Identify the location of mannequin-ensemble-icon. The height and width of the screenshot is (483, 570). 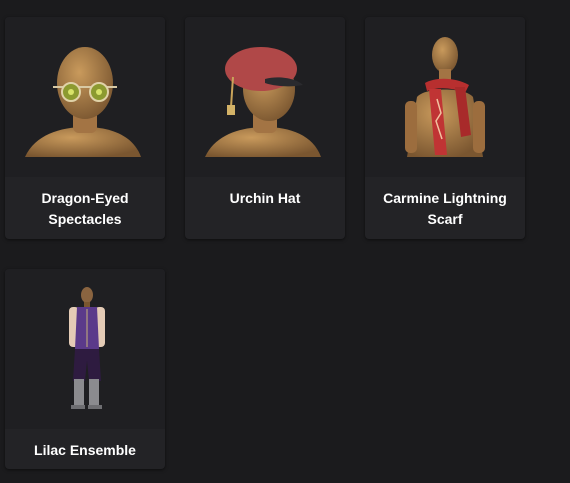
(87, 348).